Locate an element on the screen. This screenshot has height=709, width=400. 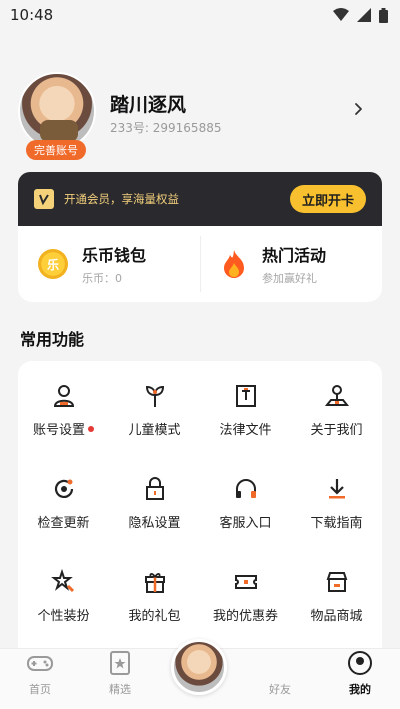
func-label: 我的优惠券 is located at coordinates (245, 616).